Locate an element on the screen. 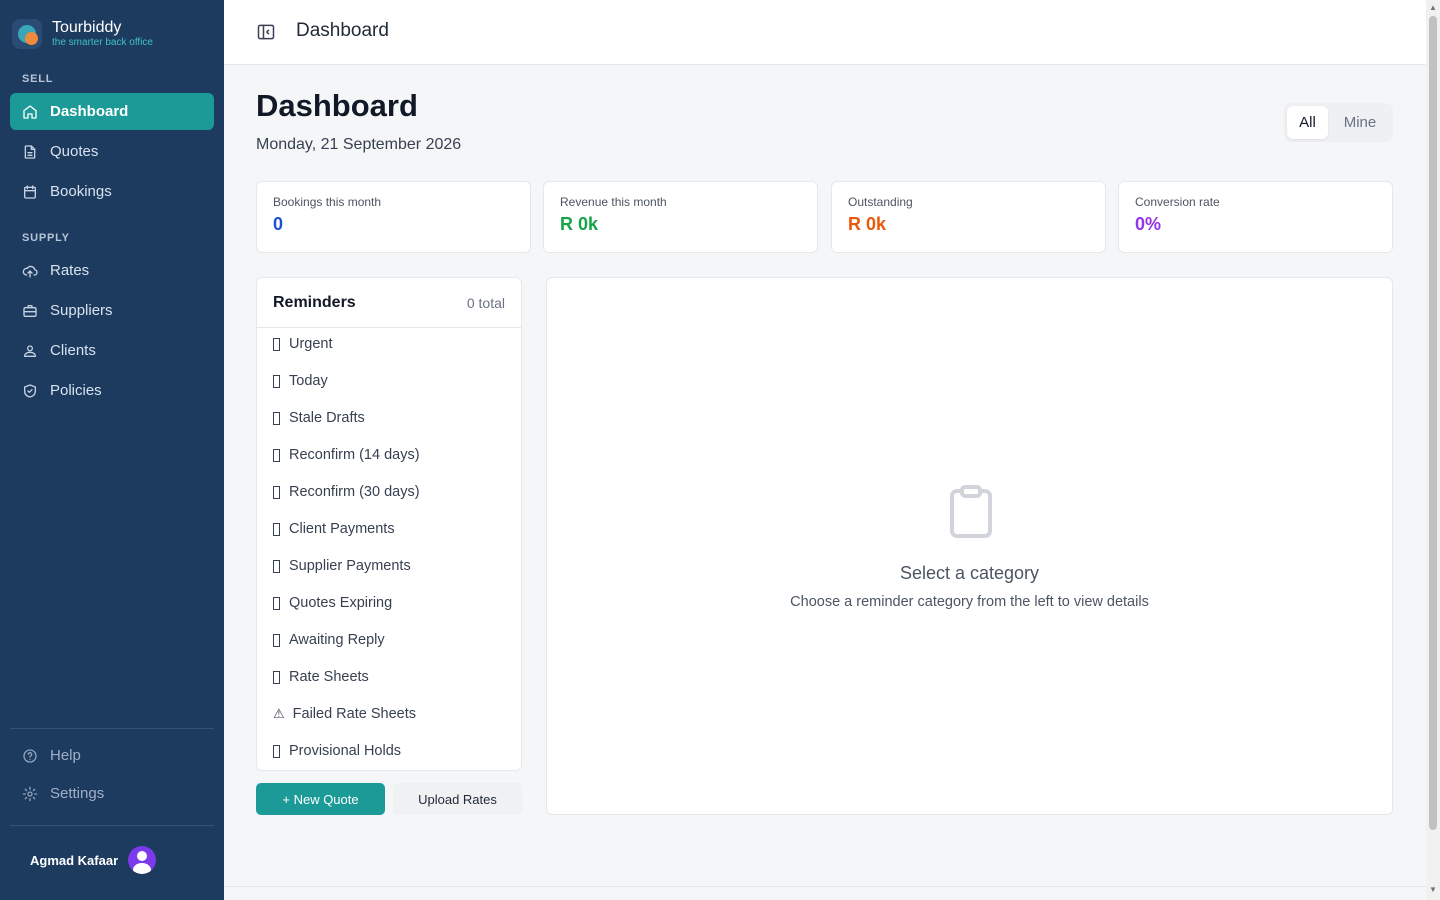 The image size is (1440, 900). reminder-category-reconfirm-14: Reconfirm (14 days) is located at coordinates (346, 455).